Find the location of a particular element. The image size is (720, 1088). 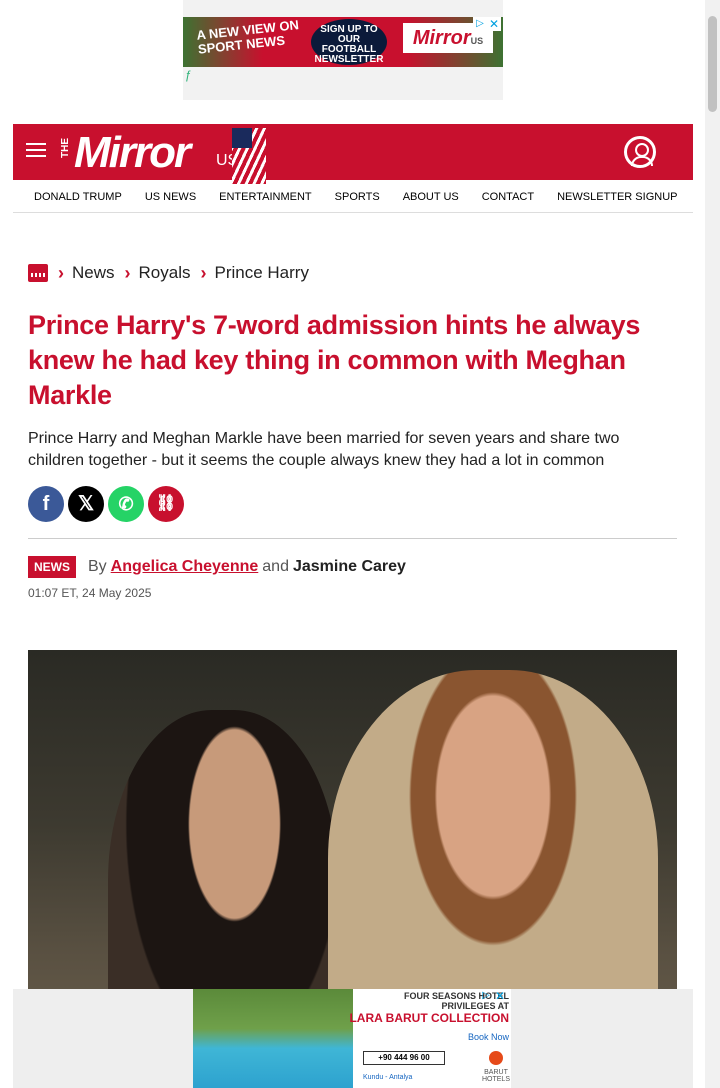

ad-line-2: LARA BARUT COLLECTION is located at coordinates (429, 1018).